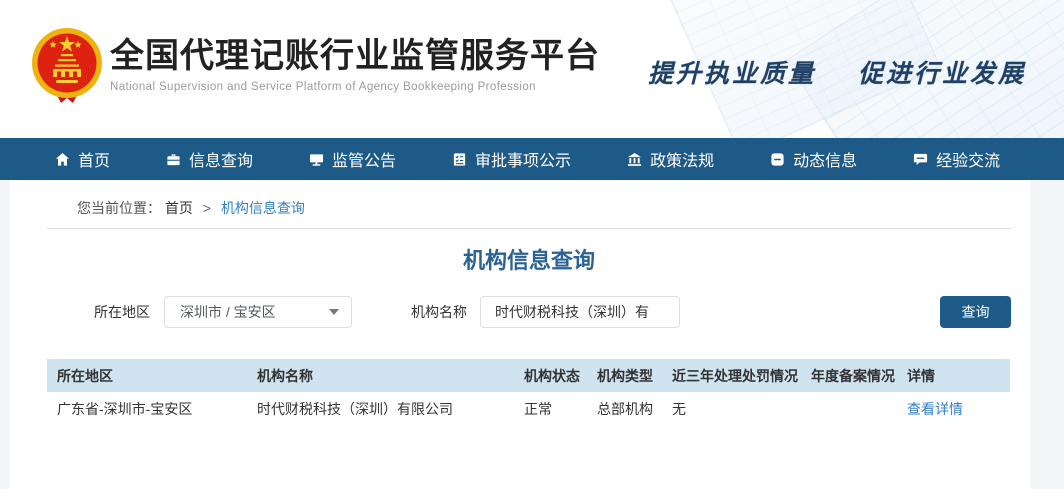  I want to click on breadcrumb-prefix: 您当前位置：, so click(119, 208).